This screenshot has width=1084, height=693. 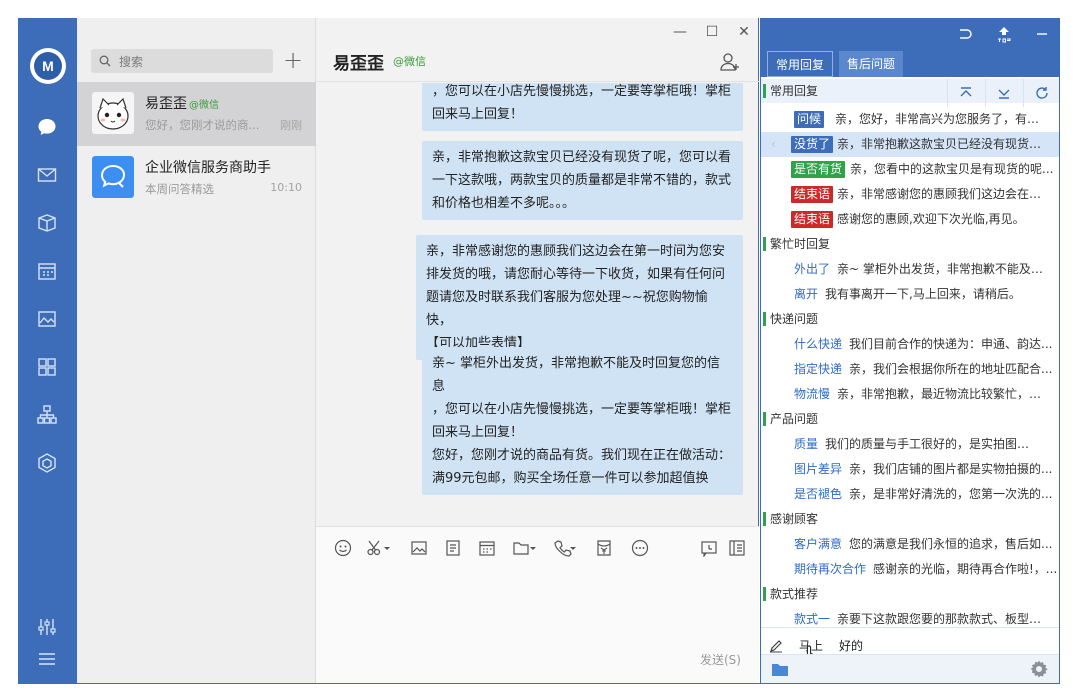 What do you see at coordinates (182, 61) in the screenshot?
I see `search-input: 搜索` at bounding box center [182, 61].